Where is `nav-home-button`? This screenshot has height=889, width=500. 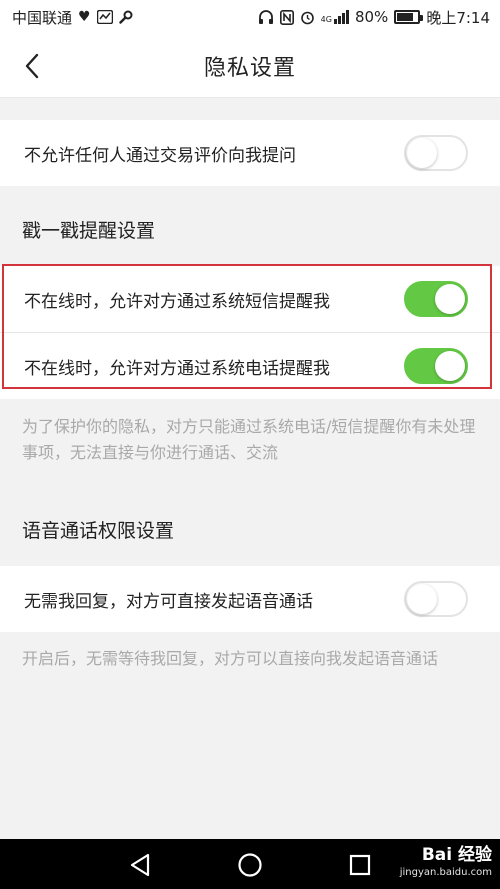
nav-home-button is located at coordinates (250, 865).